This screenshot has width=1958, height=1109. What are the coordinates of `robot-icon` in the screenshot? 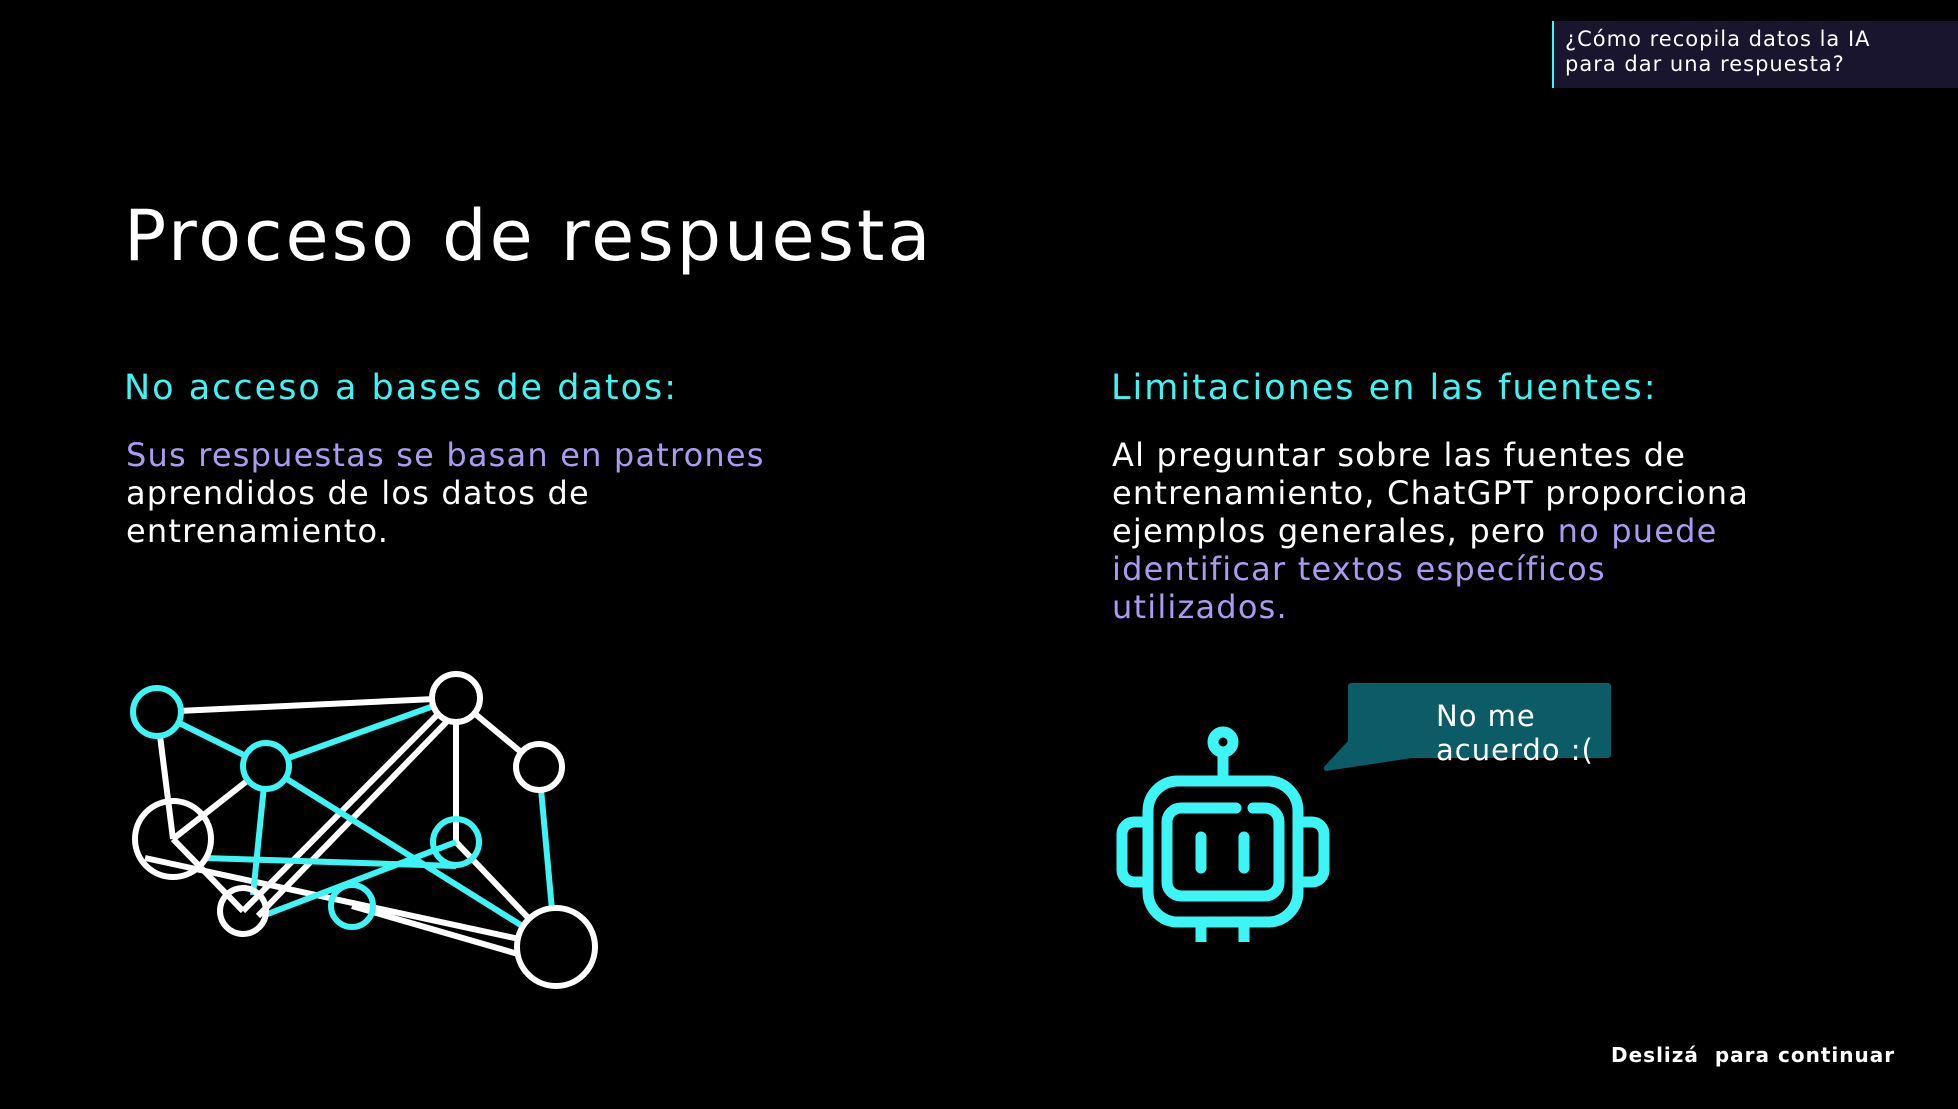 It's located at (1223, 834).